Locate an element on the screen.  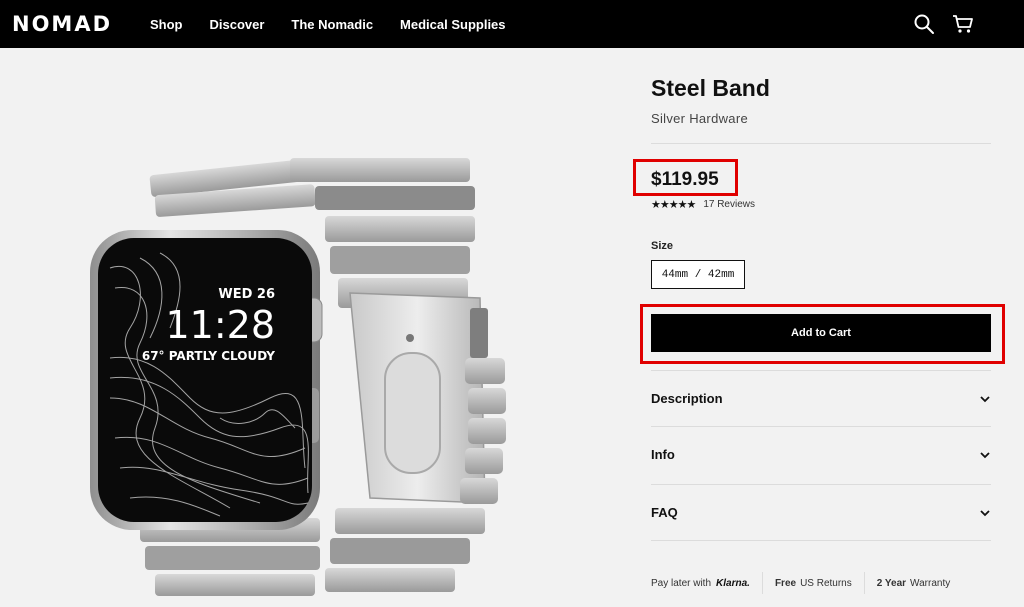
klarna-perk: Pay later with Klarna. is located at coordinates (706, 583).